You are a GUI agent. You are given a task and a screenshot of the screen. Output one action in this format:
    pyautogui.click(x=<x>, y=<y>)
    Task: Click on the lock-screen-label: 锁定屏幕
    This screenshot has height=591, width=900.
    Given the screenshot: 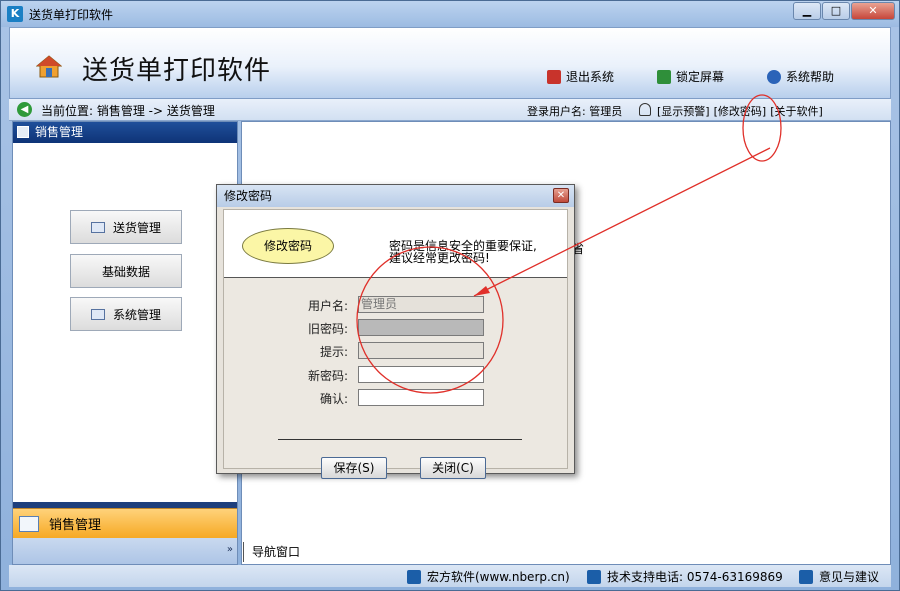 What is the action you would take?
    pyautogui.click(x=700, y=77)
    